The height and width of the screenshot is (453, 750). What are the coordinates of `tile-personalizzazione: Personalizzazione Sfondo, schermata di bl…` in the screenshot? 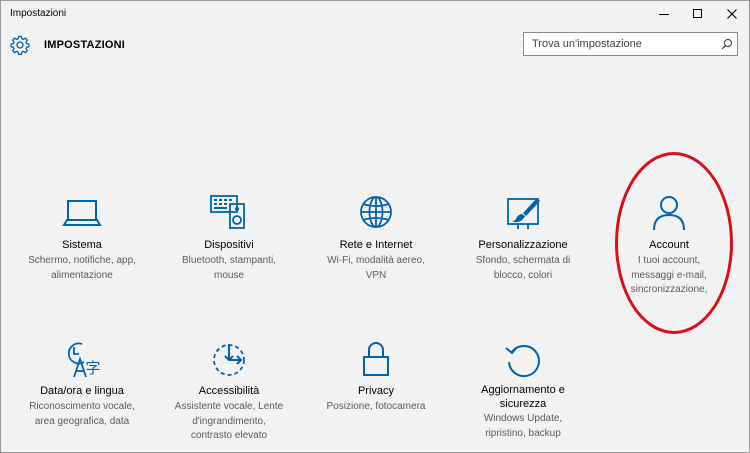 It's located at (523, 239).